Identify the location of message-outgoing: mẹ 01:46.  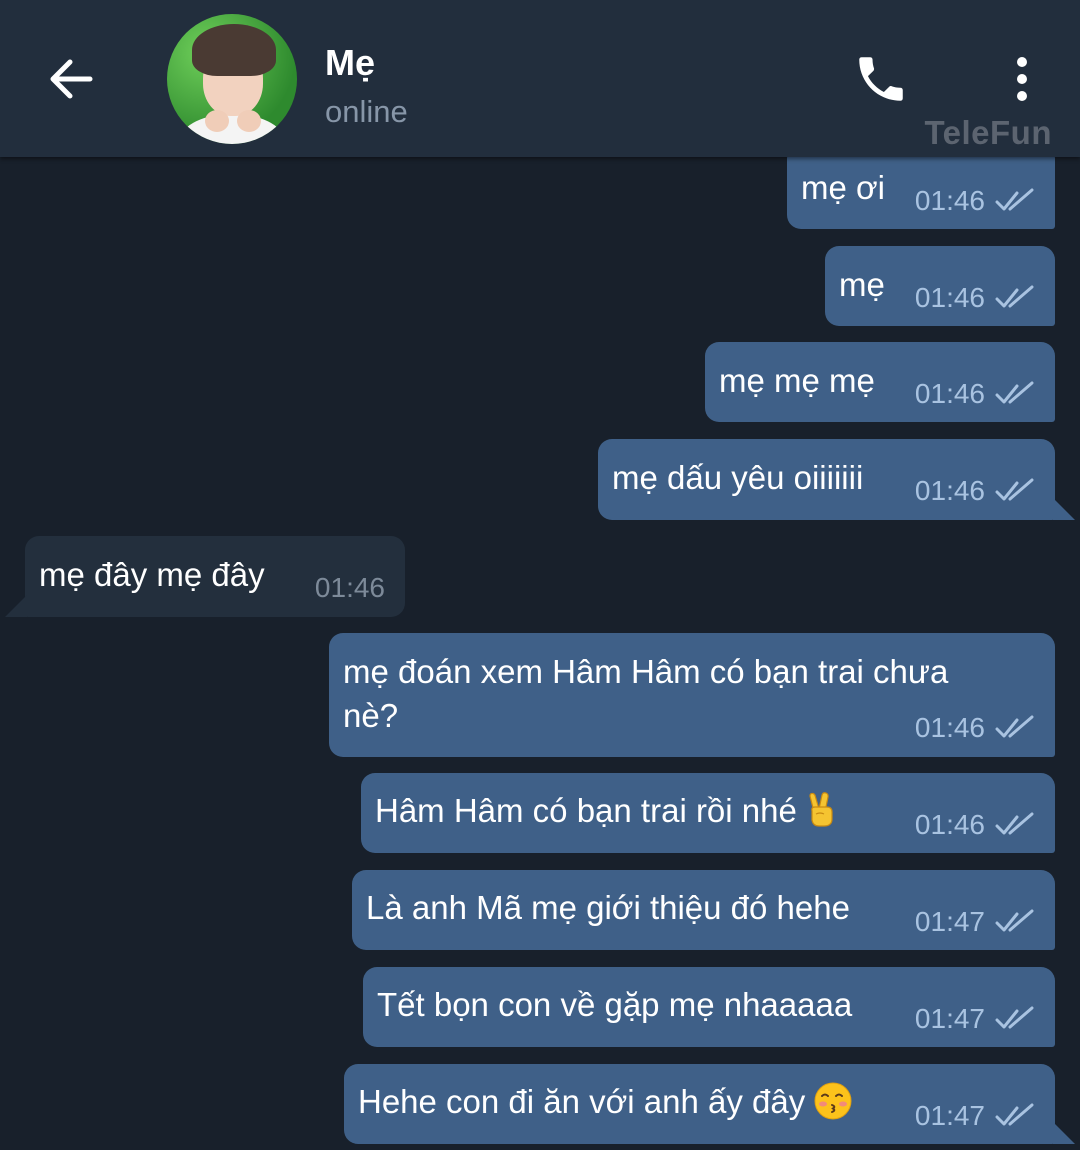
(940, 286).